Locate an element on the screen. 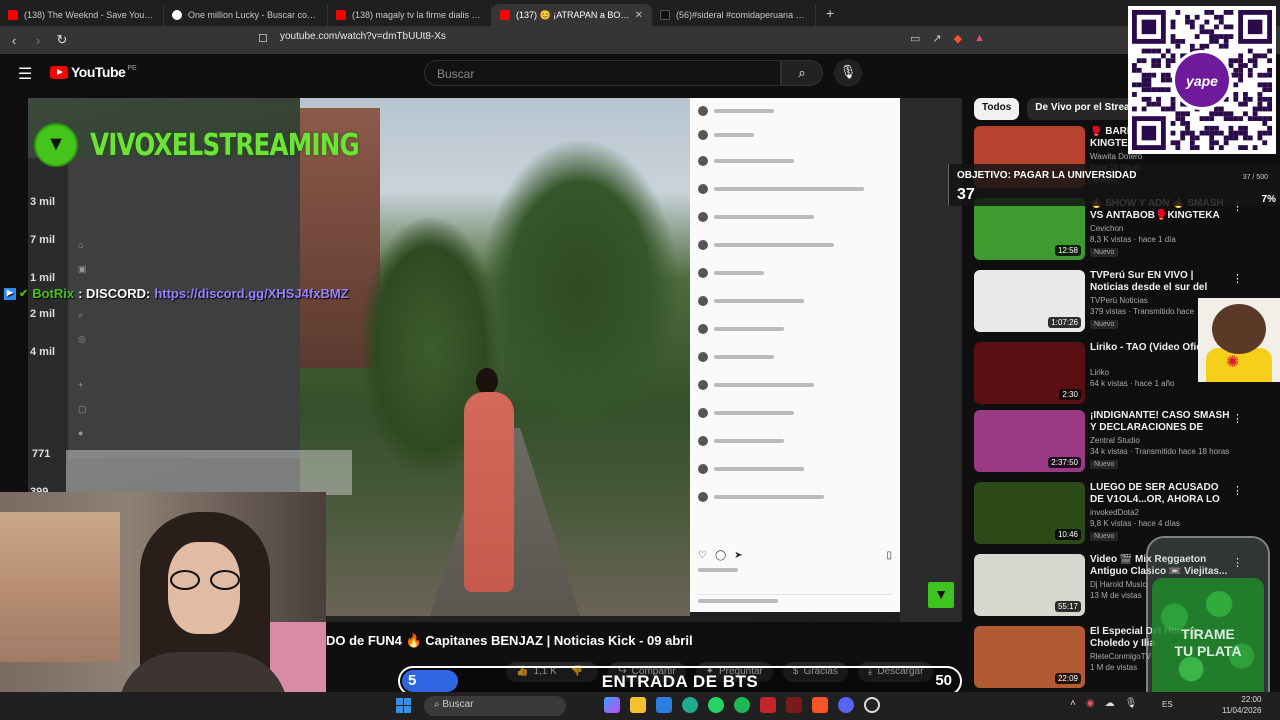 Image resolution: width=1280 pixels, height=720 pixels. microphone-icon: 🎙 is located at coordinates (1131, 703).